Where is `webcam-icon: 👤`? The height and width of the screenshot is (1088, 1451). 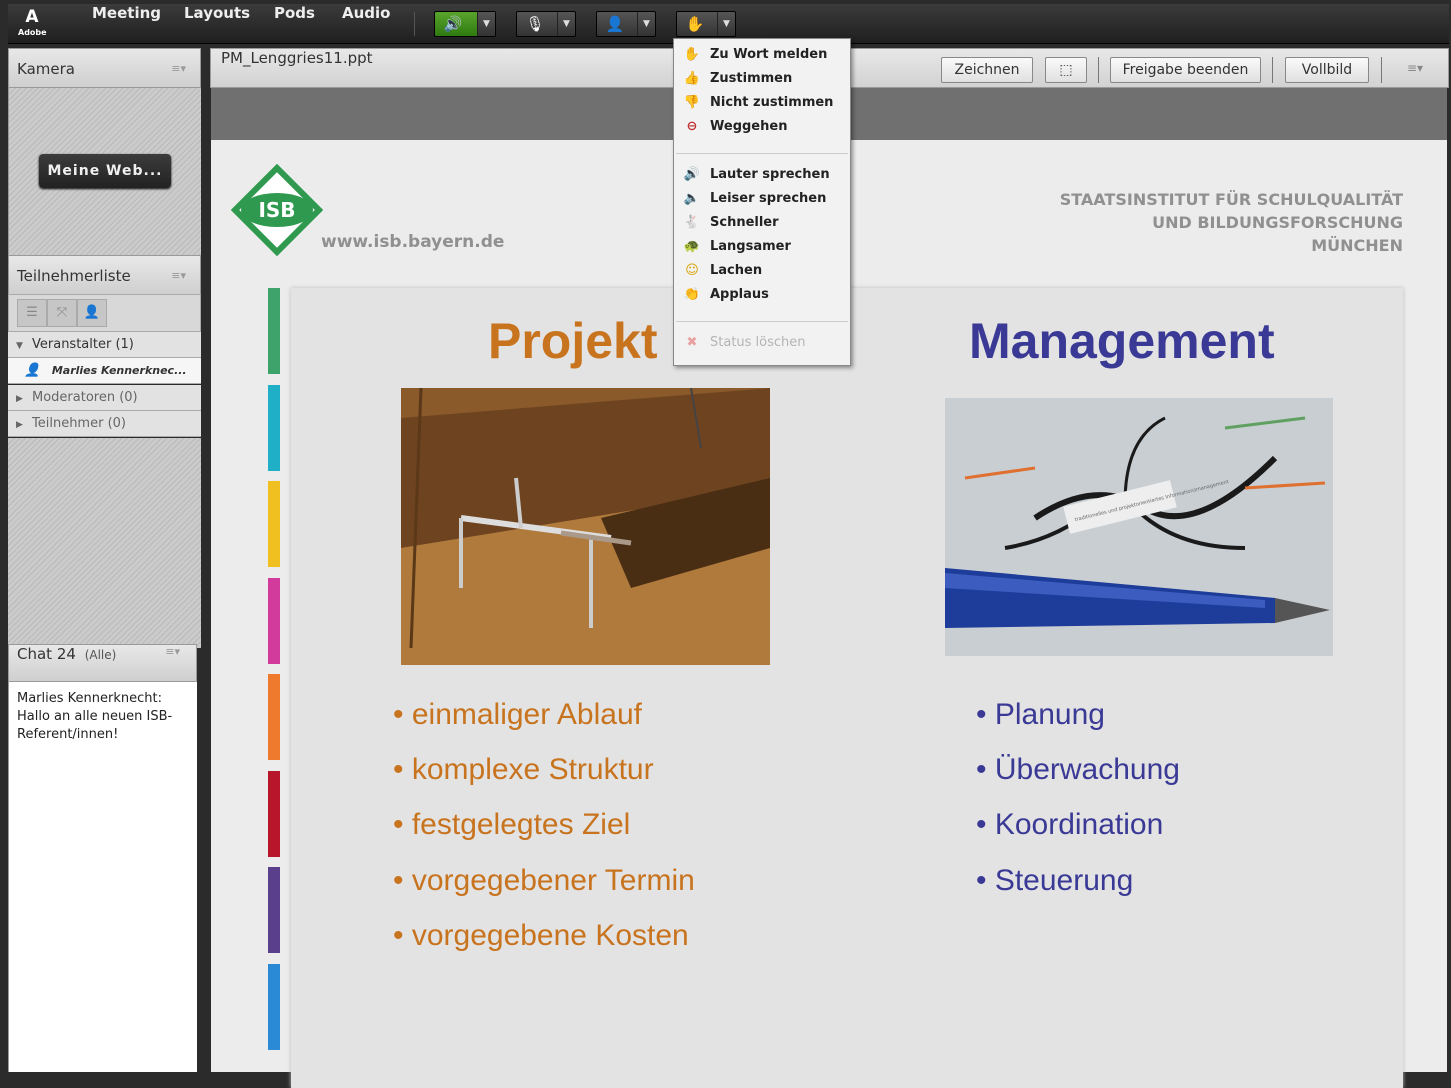 webcam-icon: 👤 is located at coordinates (615, 24).